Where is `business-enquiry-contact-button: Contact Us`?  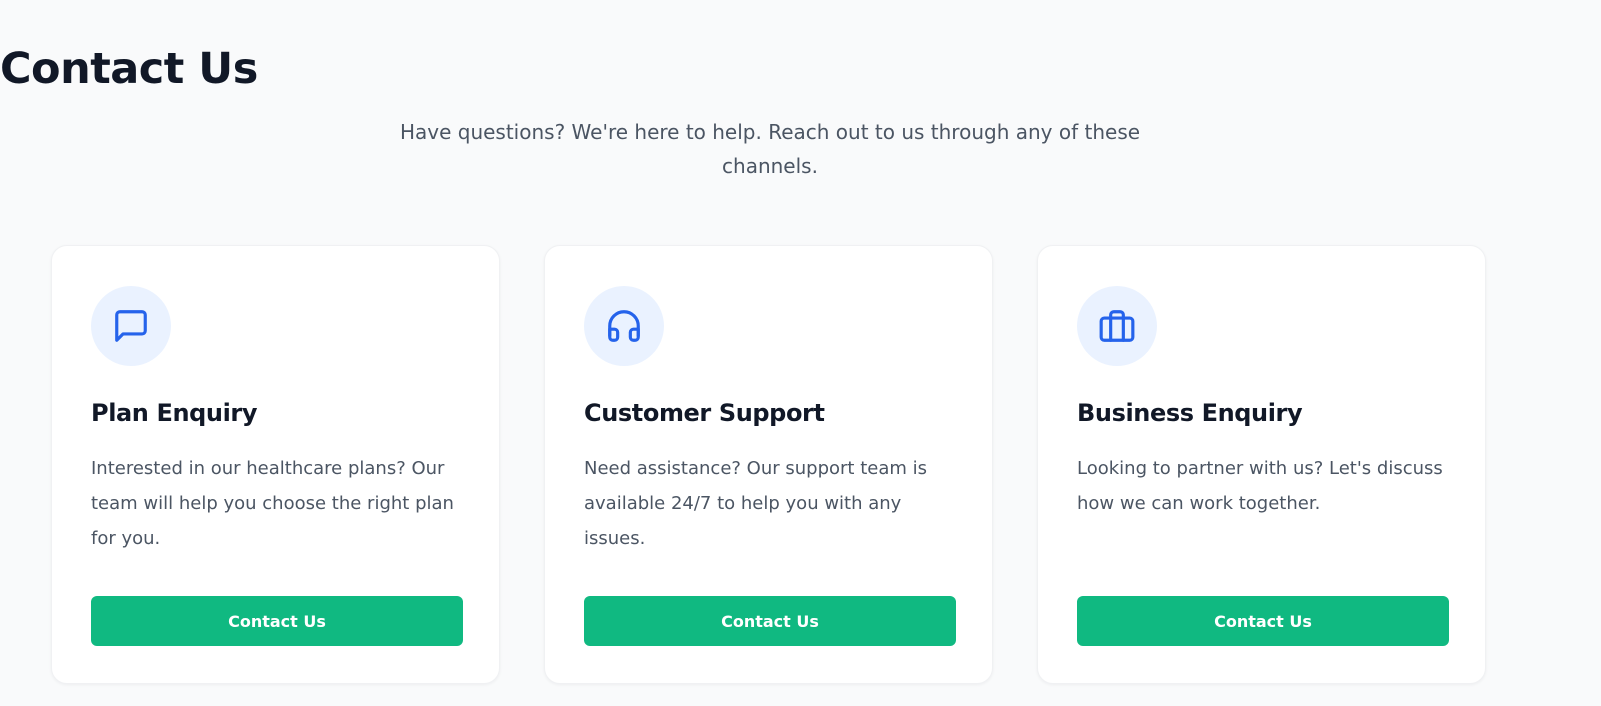
business-enquiry-contact-button: Contact Us is located at coordinates (1263, 621).